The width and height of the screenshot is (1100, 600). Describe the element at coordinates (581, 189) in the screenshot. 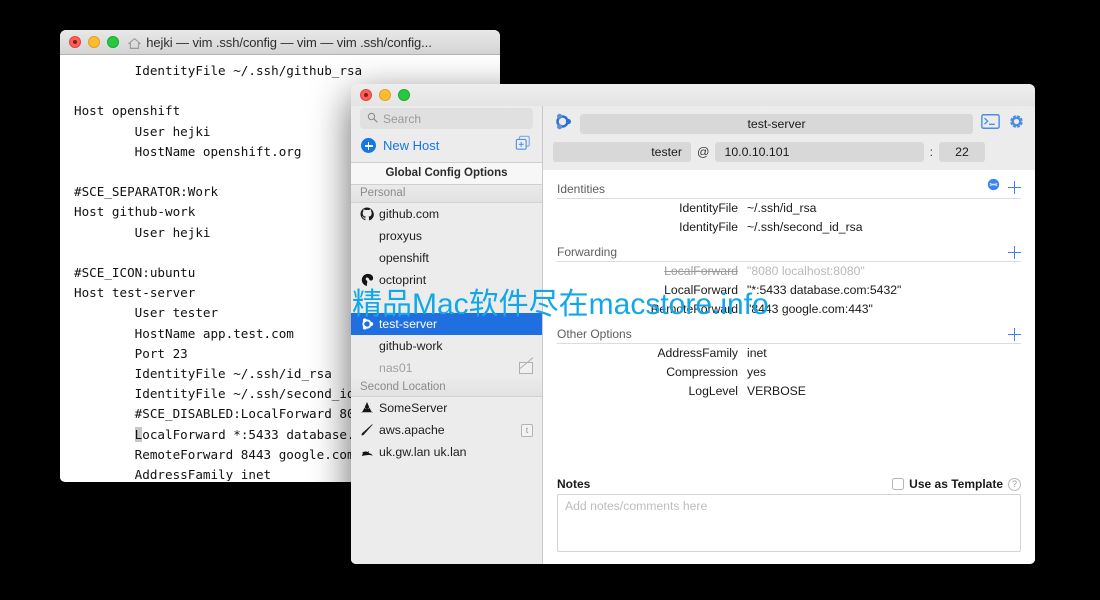

I see `options-section-title: Identities` at that location.